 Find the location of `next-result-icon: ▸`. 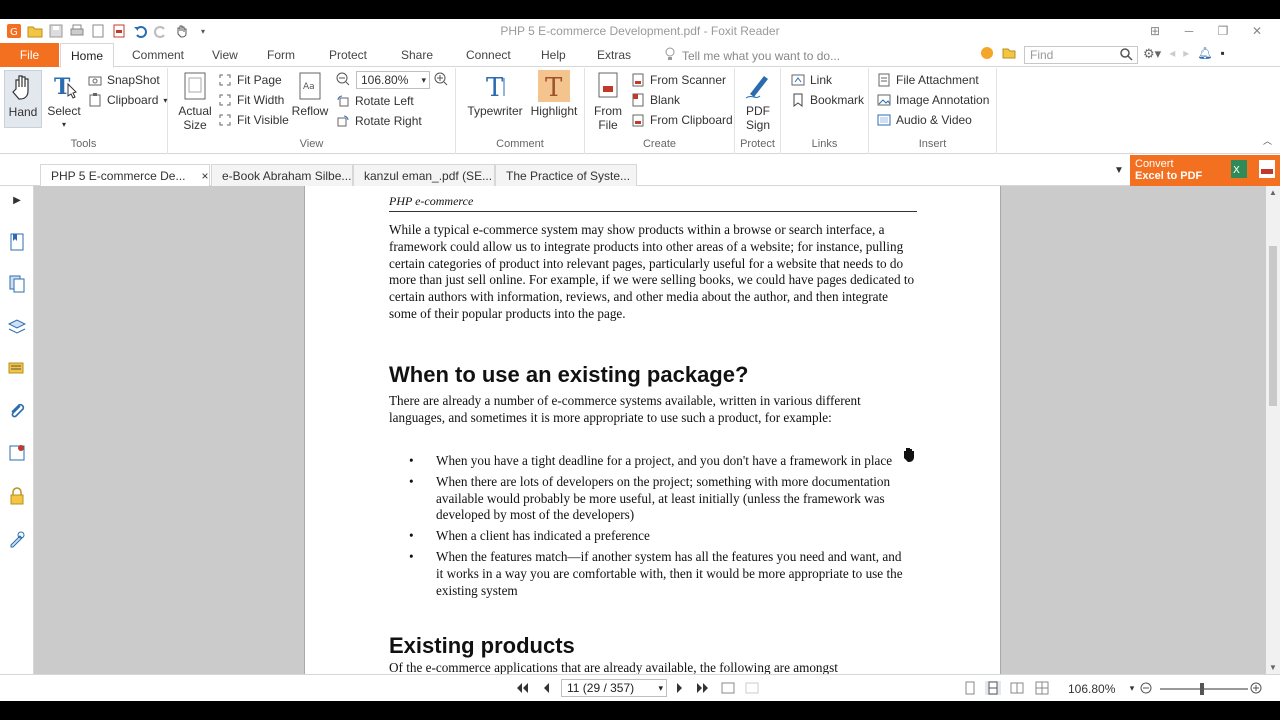

next-result-icon: ▸ is located at coordinates (1186, 54).